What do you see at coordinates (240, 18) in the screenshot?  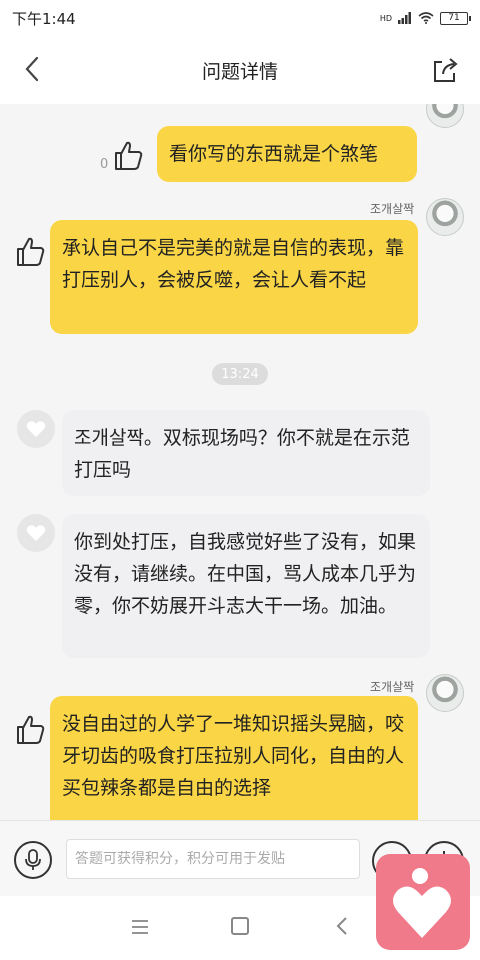 I see `status-bar: 下午1:44 HD 71` at bounding box center [240, 18].